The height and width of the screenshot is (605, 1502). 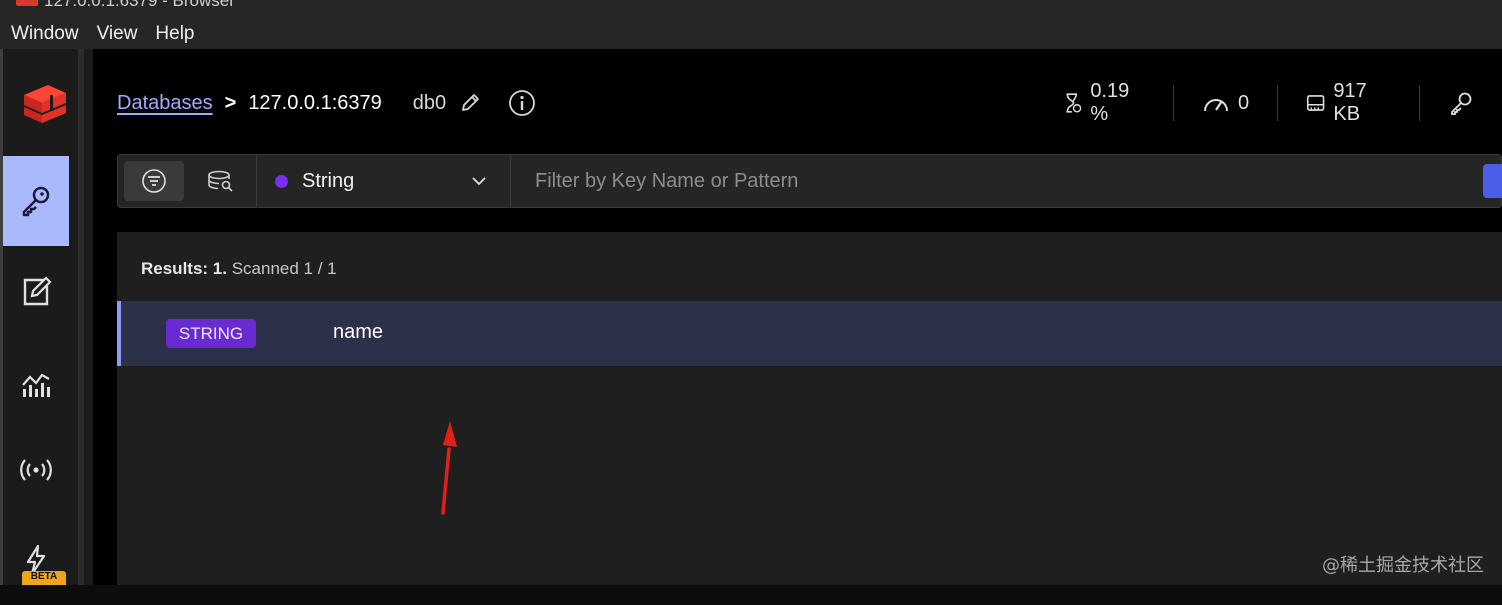 I want to click on key-small-icon, so click(x=1461, y=103).